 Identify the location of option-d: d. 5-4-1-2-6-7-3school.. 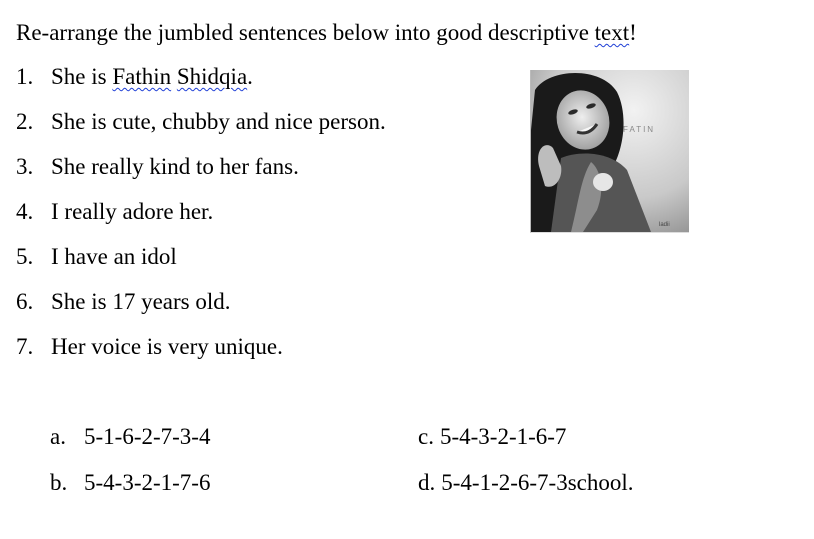
(526, 483).